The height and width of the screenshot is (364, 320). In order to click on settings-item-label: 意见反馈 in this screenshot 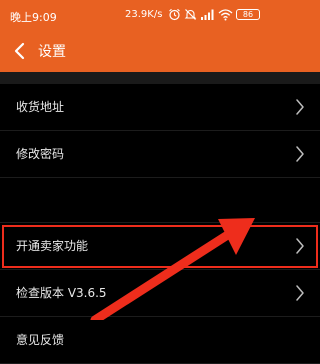, I will do `click(40, 340)`.